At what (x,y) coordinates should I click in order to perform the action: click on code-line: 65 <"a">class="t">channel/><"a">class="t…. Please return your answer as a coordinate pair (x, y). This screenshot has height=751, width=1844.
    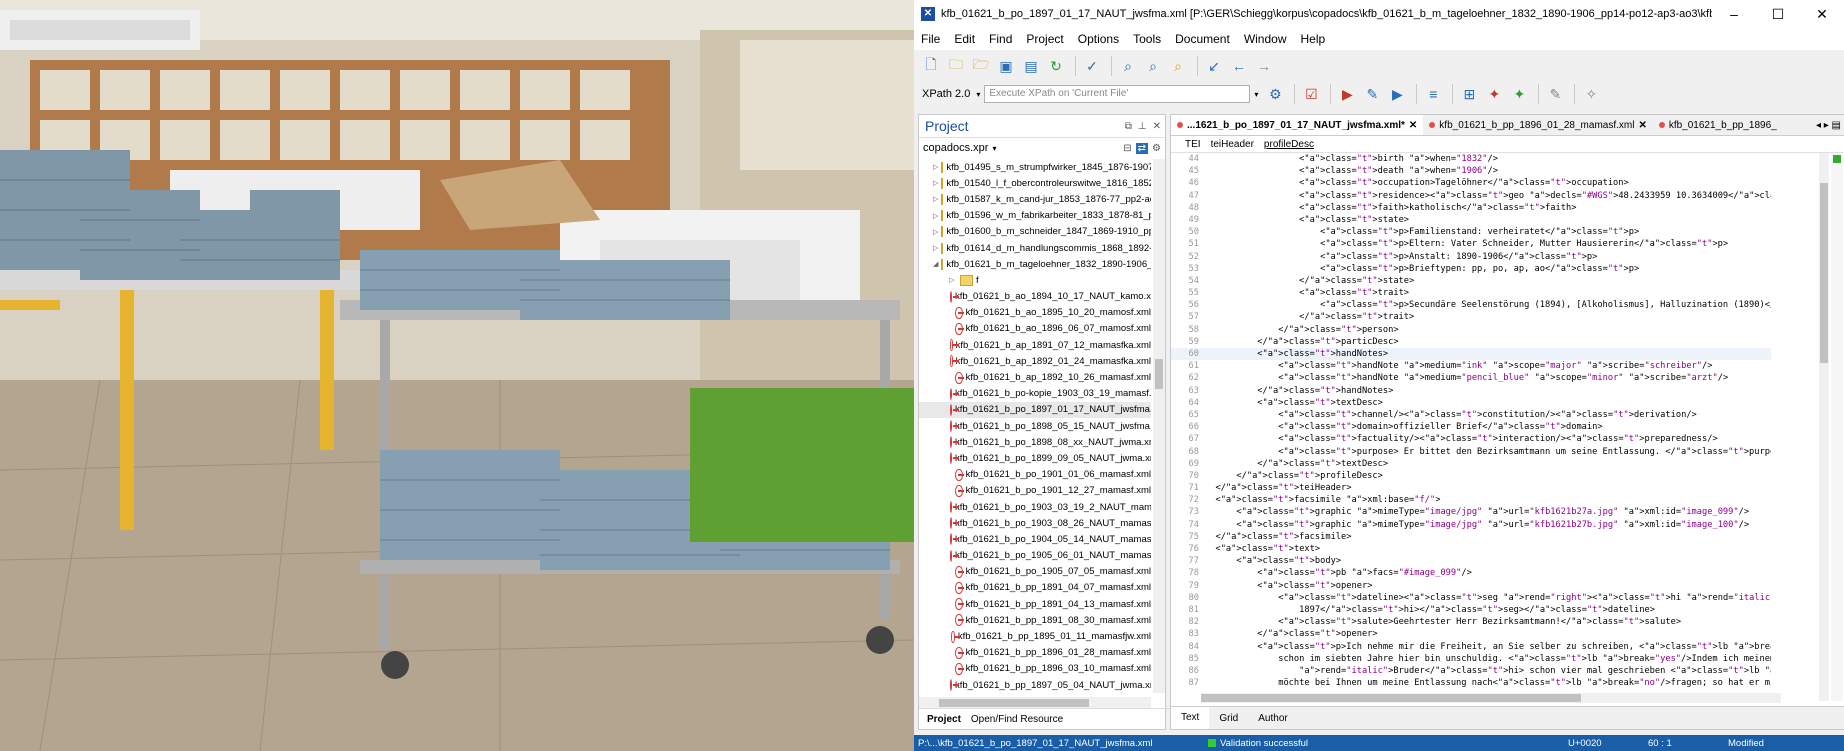
    Looking at the image, I should click on (1471, 415).